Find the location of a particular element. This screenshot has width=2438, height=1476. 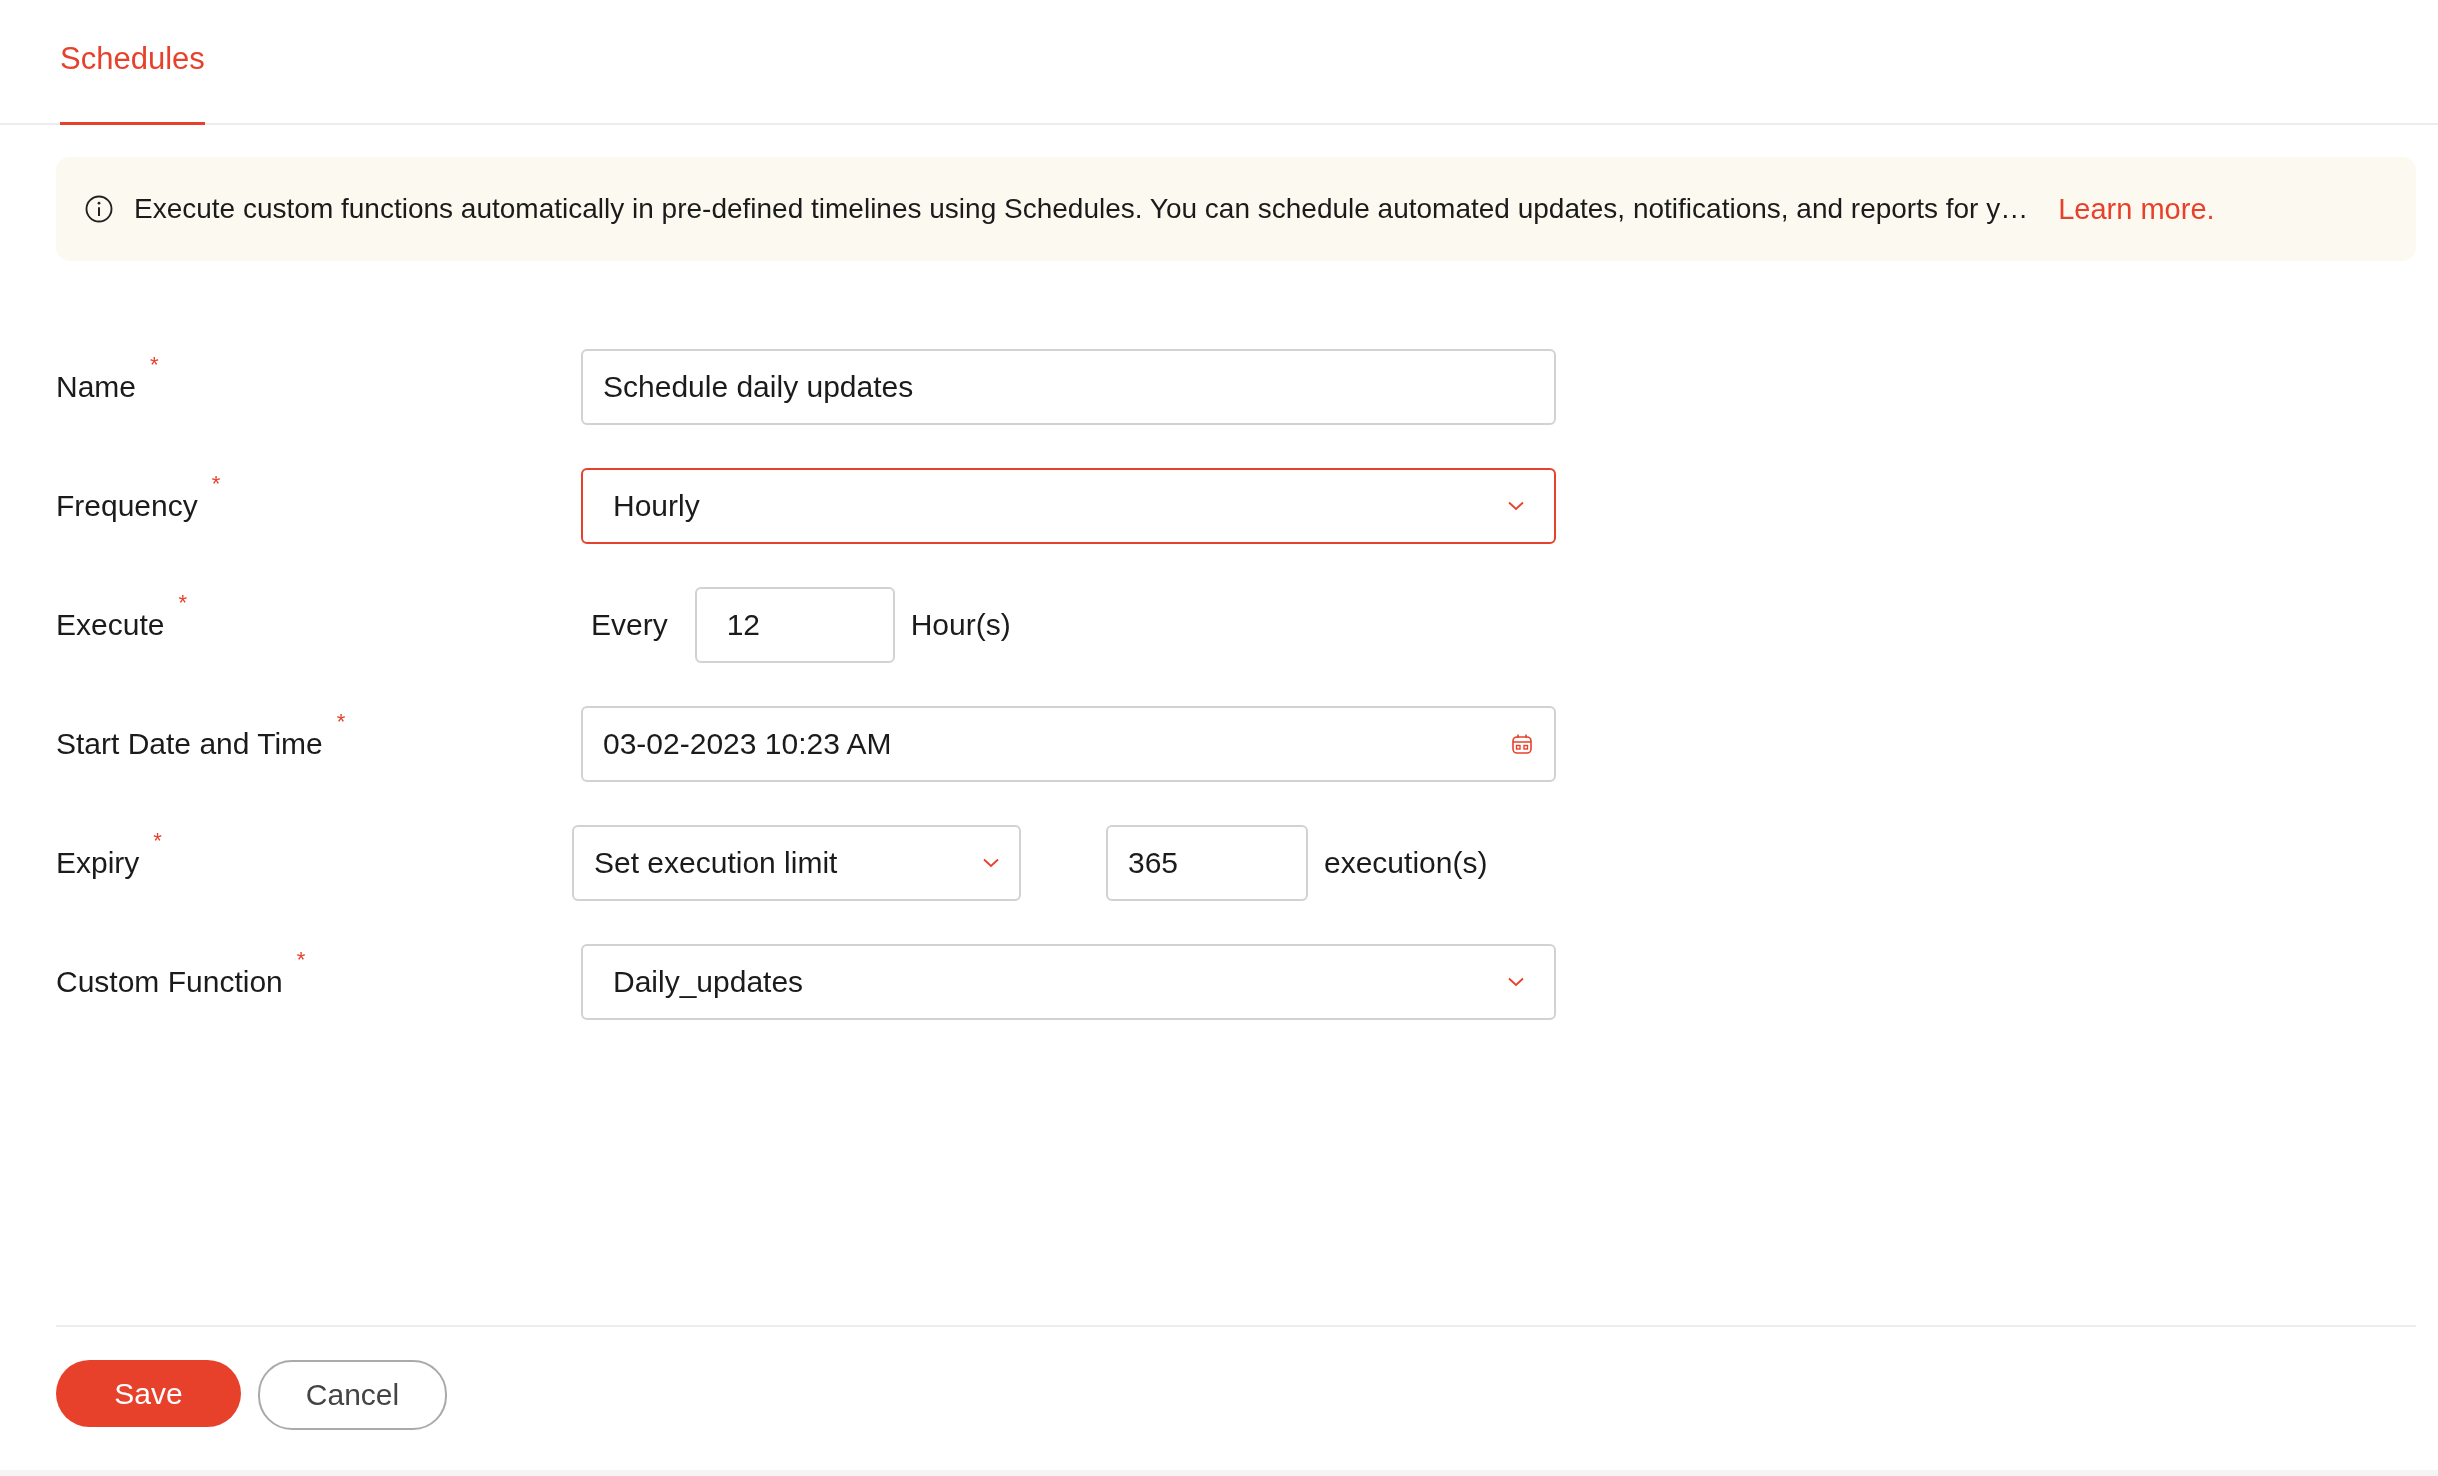

unit-text: Hour(s) is located at coordinates (960, 625).